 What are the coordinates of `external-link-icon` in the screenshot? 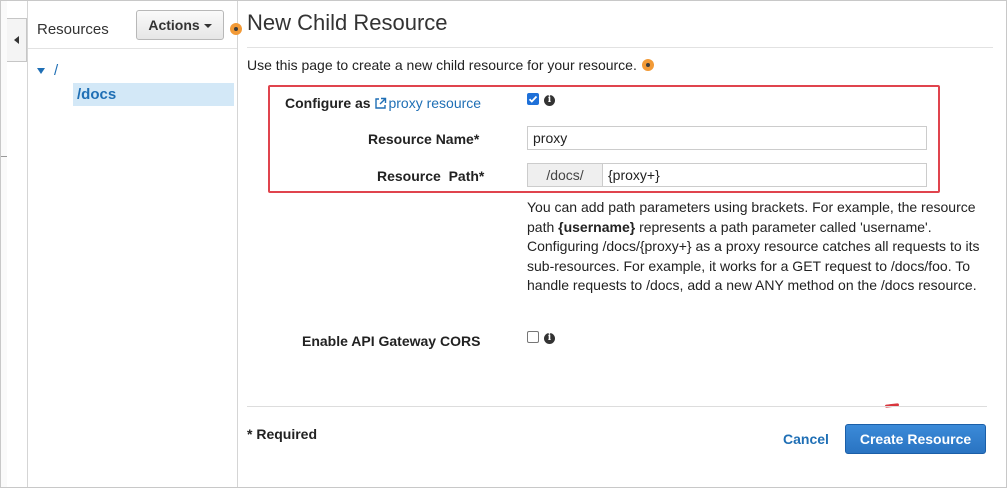 It's located at (381, 103).